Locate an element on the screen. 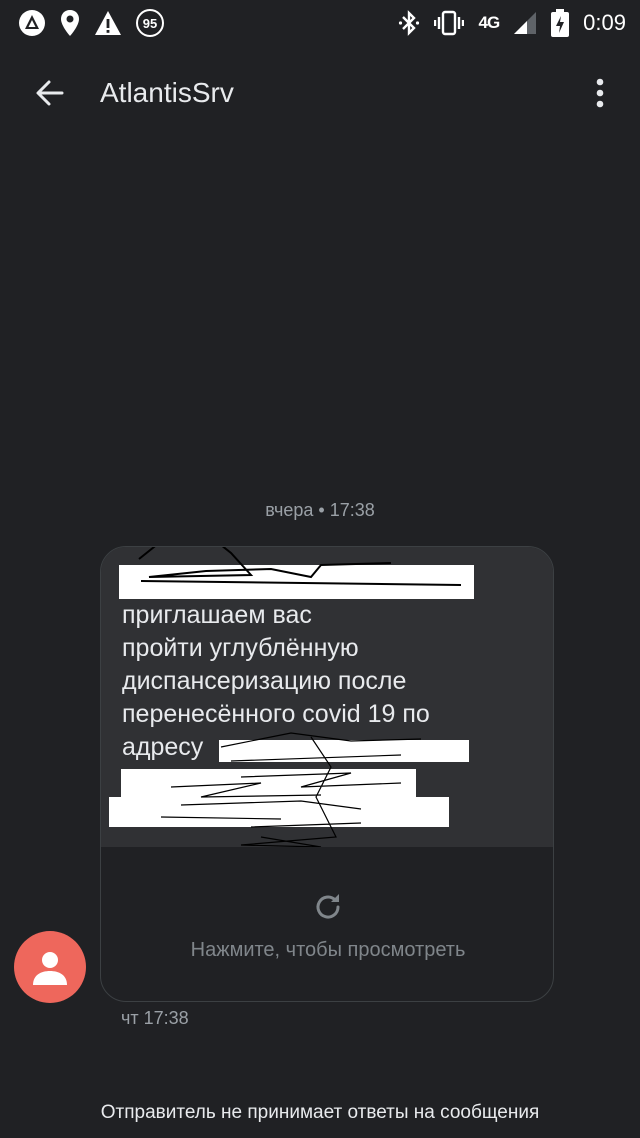 Image resolution: width=640 pixels, height=1138 pixels. more-vert-icon is located at coordinates (600, 93).